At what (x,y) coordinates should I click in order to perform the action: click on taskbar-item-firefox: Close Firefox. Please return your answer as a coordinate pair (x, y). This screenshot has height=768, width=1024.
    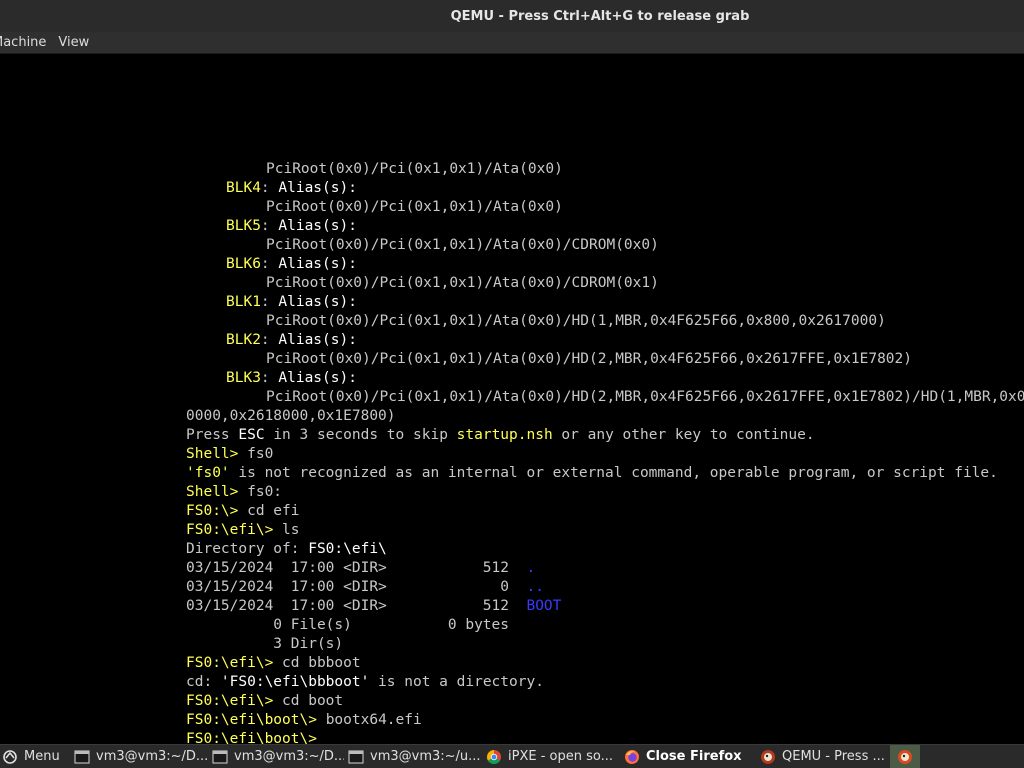
    Looking at the image, I should click on (688, 756).